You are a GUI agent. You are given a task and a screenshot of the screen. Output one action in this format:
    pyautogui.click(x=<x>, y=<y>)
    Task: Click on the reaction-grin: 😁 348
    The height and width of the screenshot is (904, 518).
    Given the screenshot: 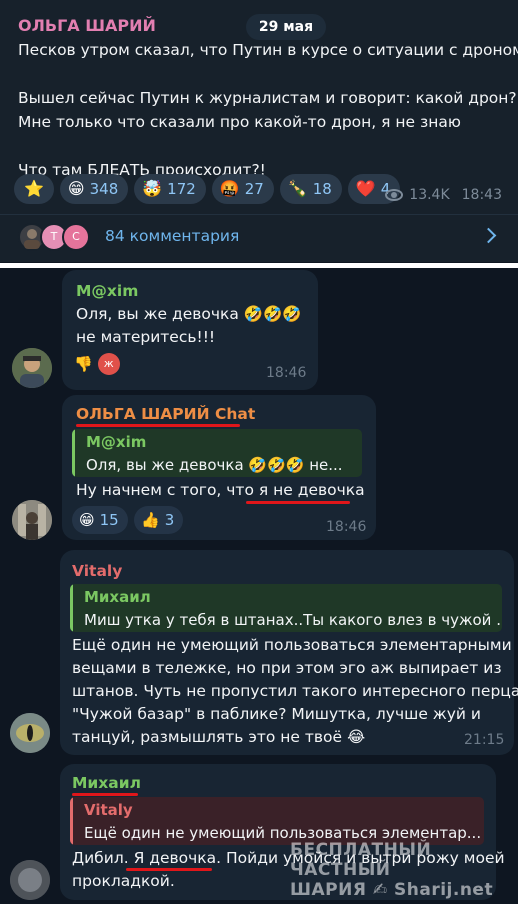 What is the action you would take?
    pyautogui.click(x=94, y=189)
    